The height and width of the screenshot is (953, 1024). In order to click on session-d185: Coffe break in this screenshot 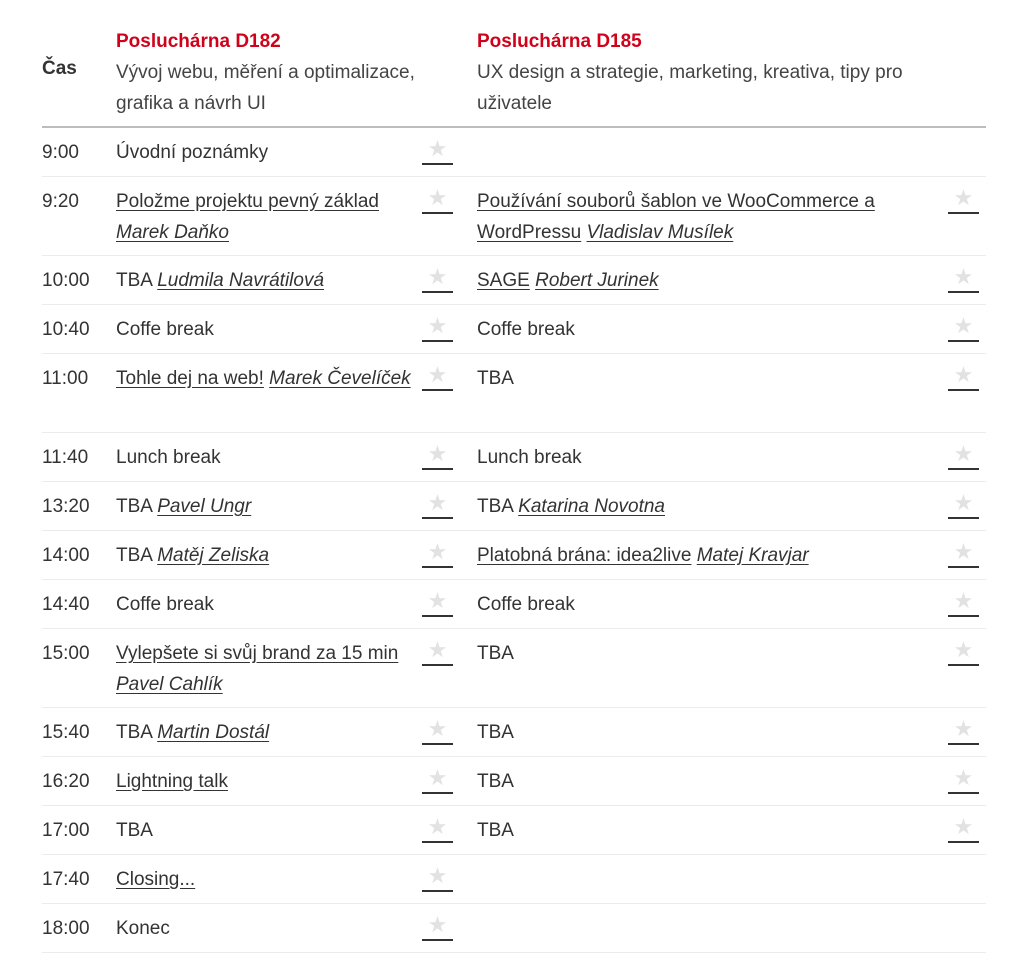, I will do `click(707, 604)`.